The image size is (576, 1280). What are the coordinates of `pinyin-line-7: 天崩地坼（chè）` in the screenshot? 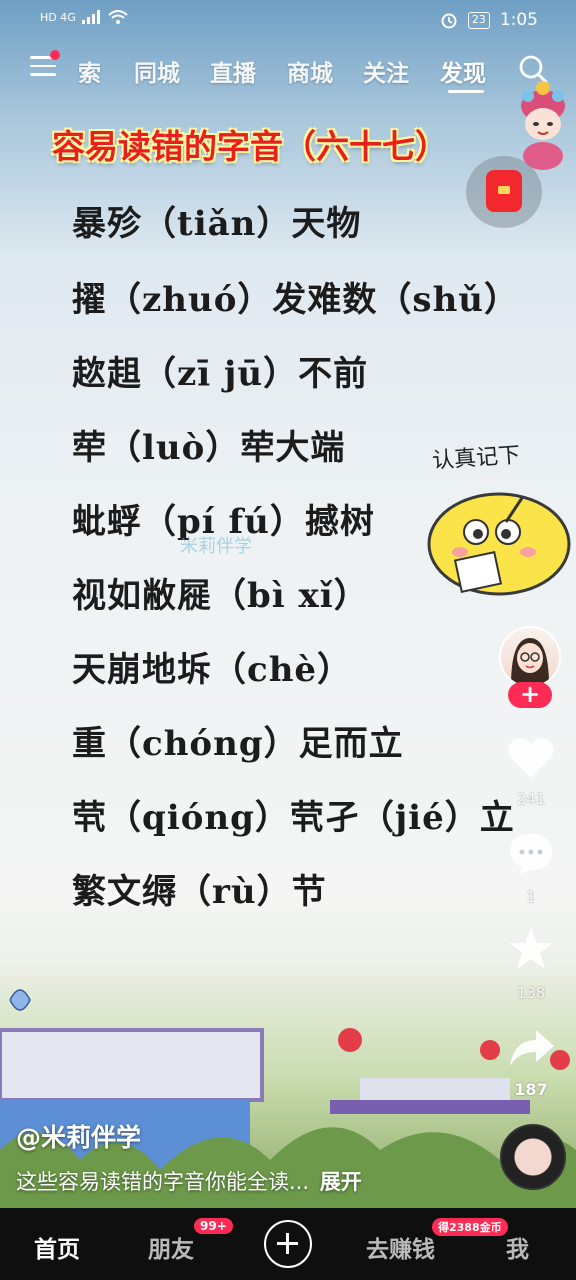 It's located at (212, 670).